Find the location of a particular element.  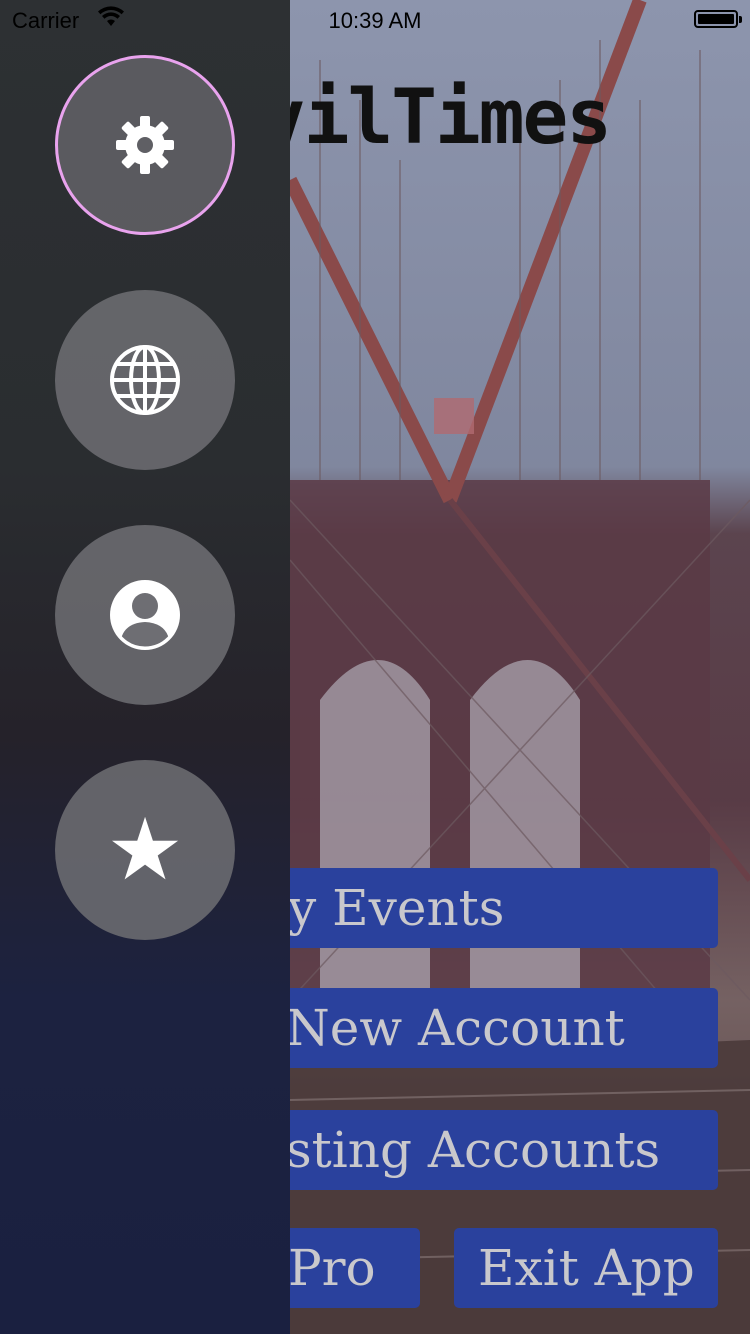

my-events-button: y Events is located at coordinates (483, 908).